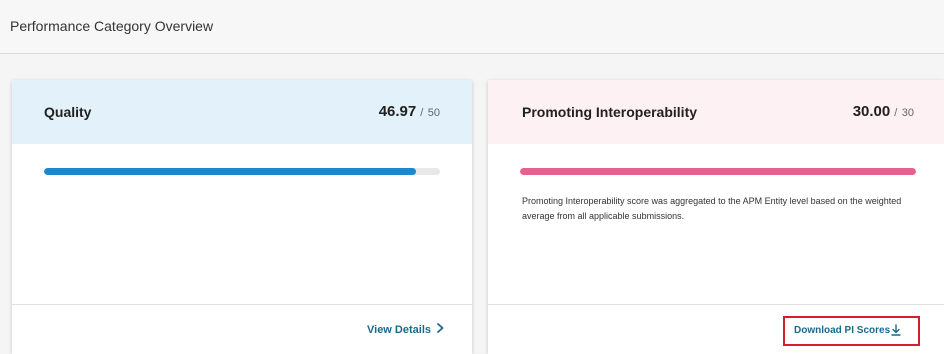  I want to click on download-pi-scores-link: Download PI Scores, so click(847, 331).